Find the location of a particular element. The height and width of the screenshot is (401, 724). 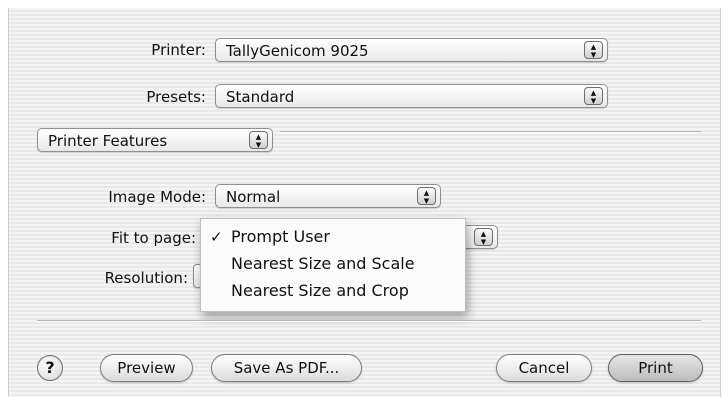

presets-popup: Standard ▲ ▼ is located at coordinates (411, 96).